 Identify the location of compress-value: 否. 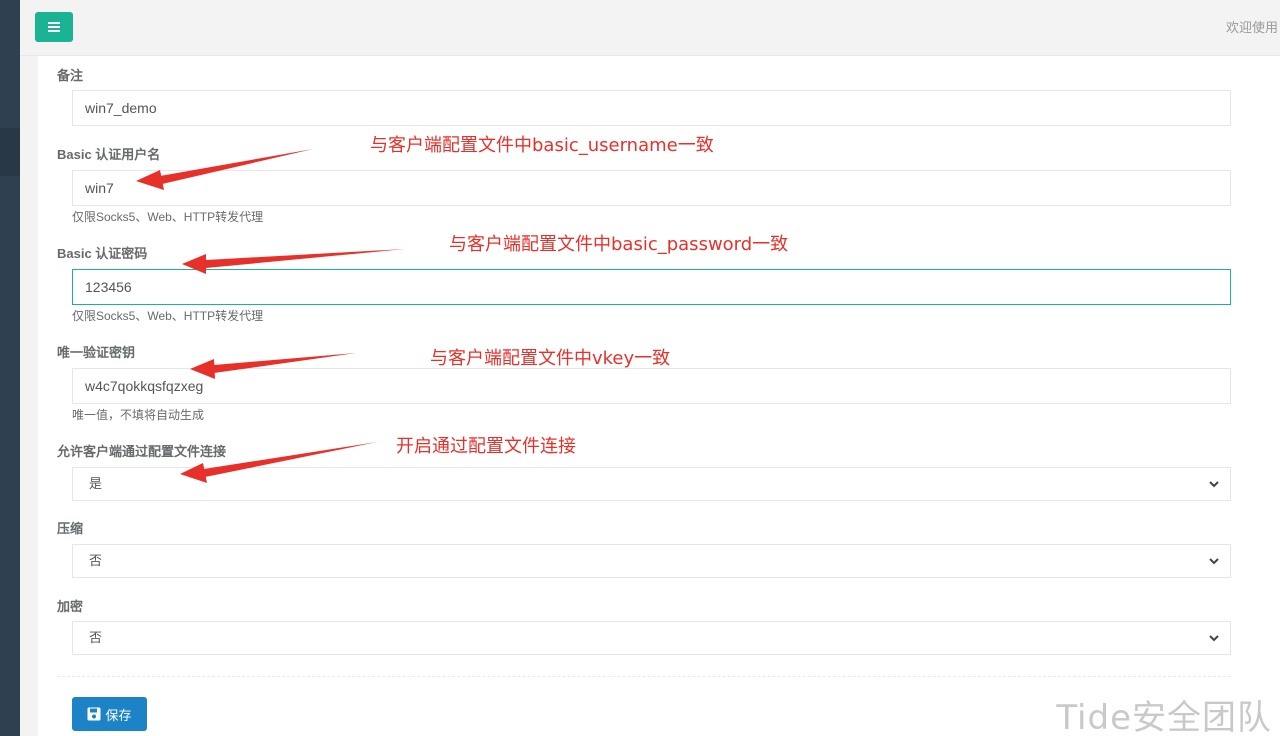
(96, 560).